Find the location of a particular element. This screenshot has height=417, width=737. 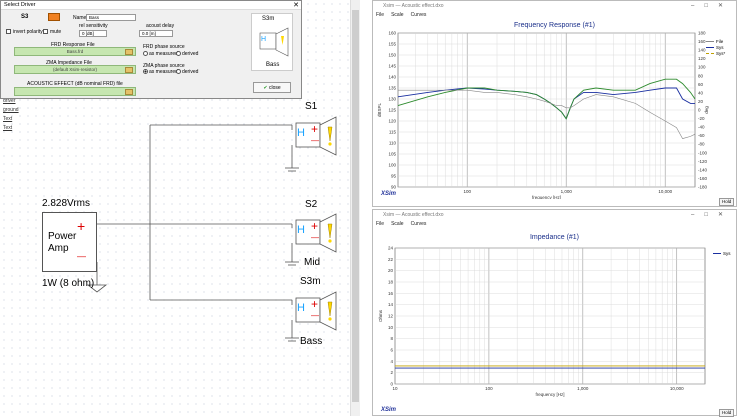

y-tick-label: 12 is located at coordinates (391, 316).